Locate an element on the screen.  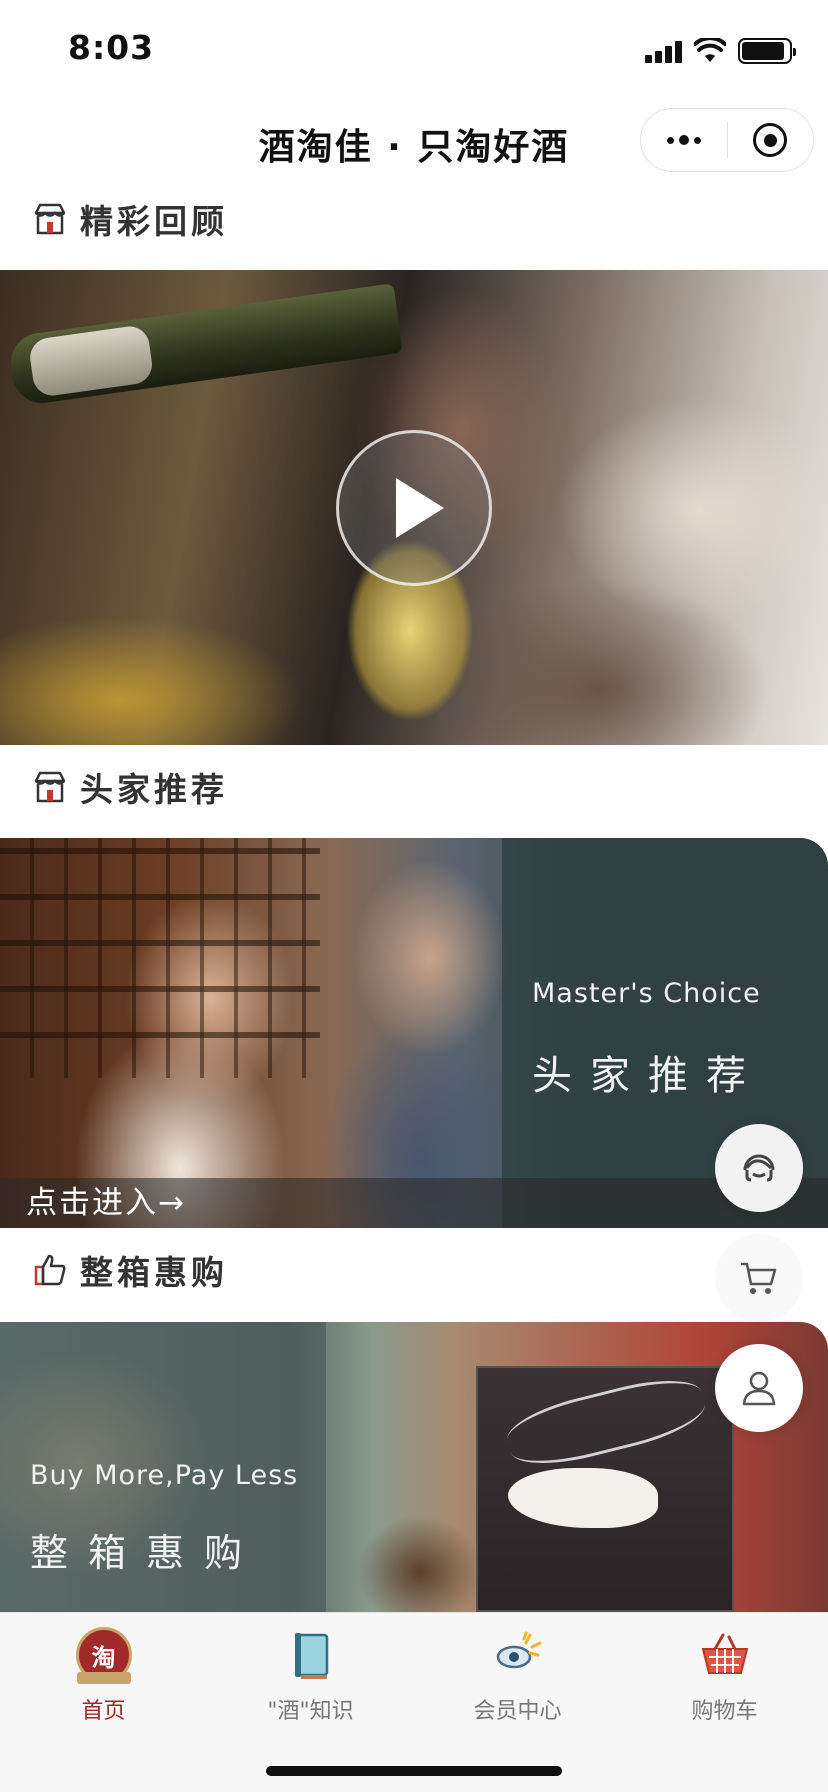
more-dots-icon is located at coordinates (683, 140).